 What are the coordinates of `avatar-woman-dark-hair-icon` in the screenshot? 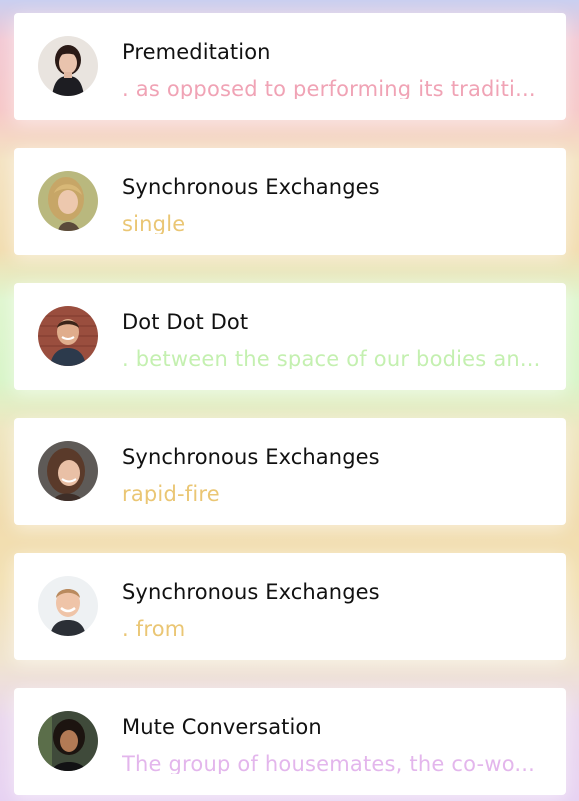 It's located at (68, 66).